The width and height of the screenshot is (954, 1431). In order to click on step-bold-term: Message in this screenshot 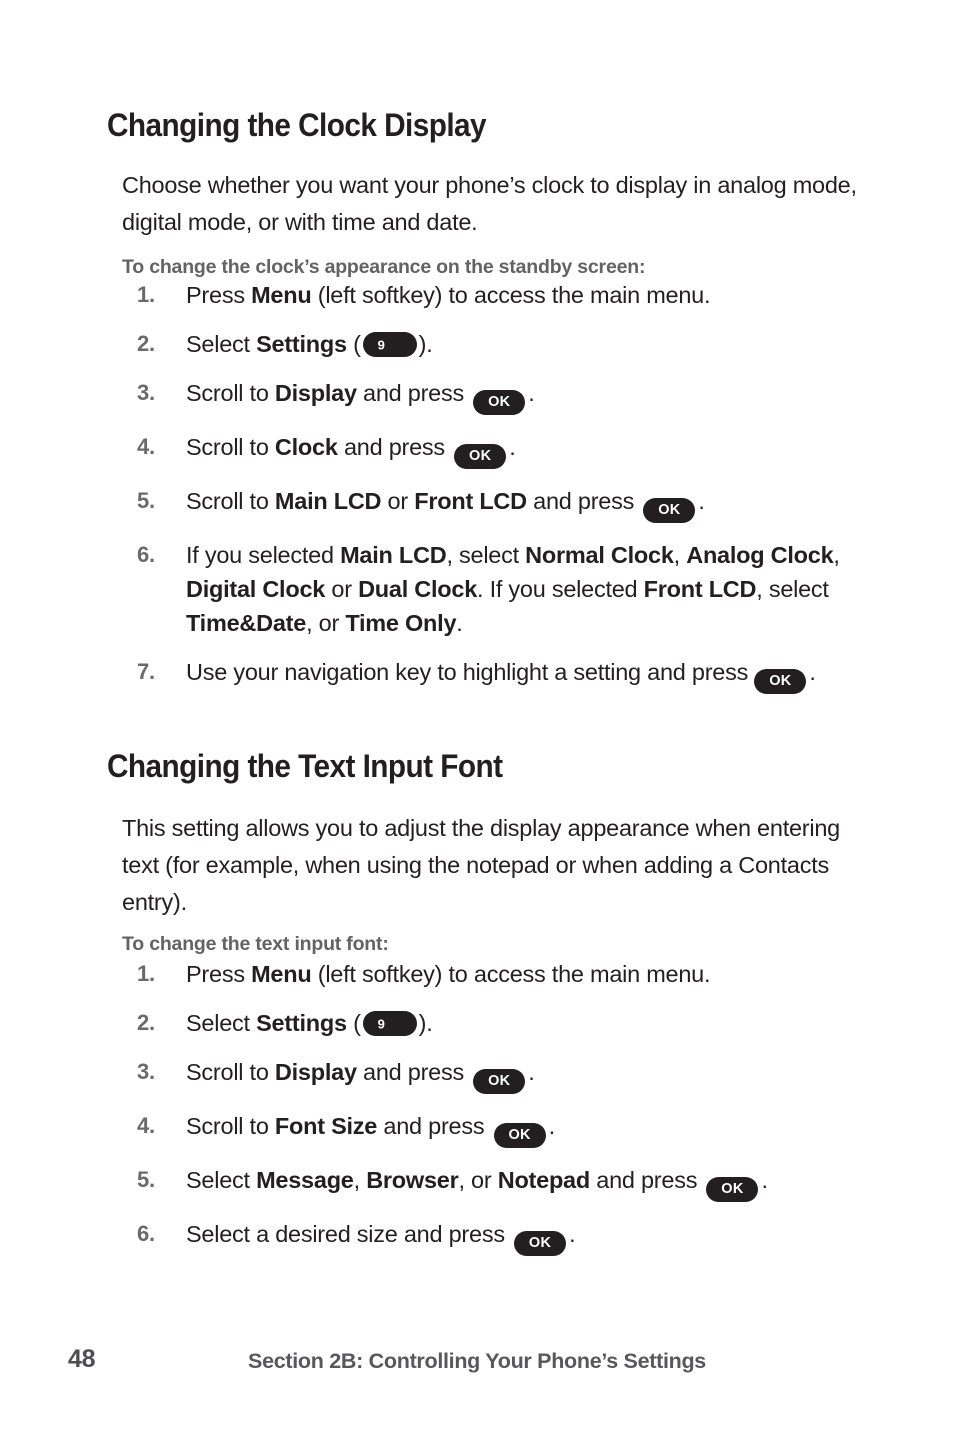, I will do `click(305, 1180)`.